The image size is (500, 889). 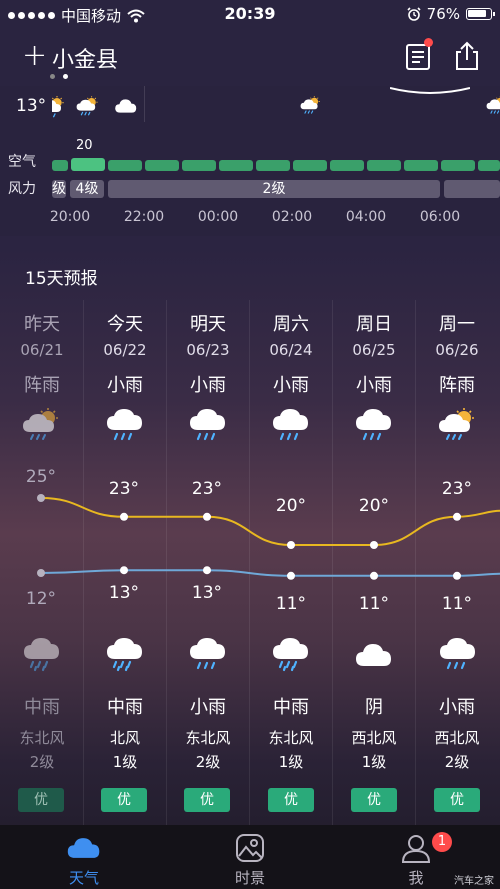 I want to click on forecast-day: 今天 06/22 小雨, so click(x=125, y=355).